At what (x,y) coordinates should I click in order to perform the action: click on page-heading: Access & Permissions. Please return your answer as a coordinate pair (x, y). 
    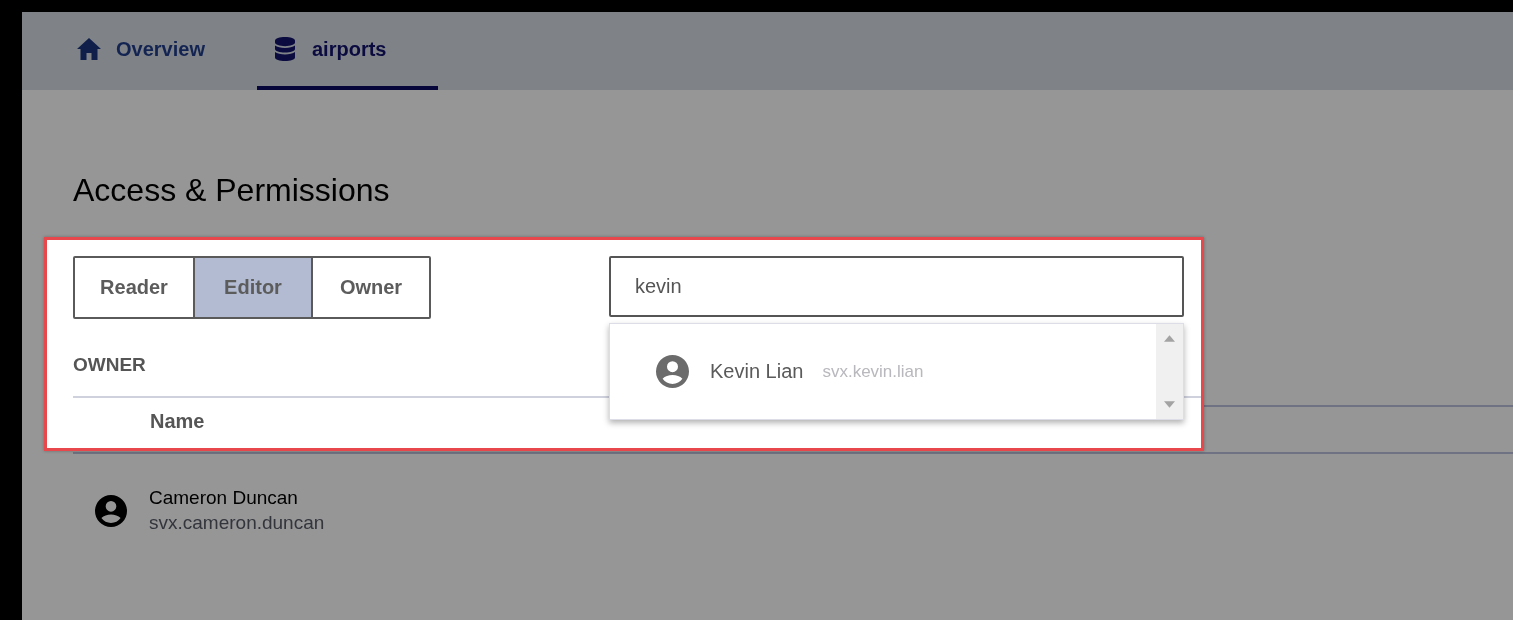
    Looking at the image, I should click on (232, 190).